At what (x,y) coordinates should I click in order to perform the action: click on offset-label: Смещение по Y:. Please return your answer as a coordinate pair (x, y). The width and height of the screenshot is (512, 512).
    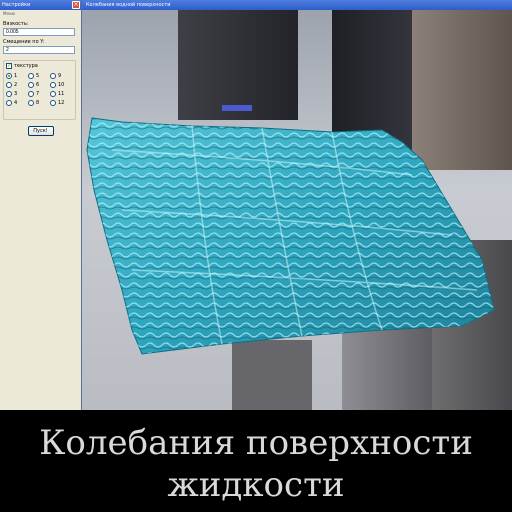
    Looking at the image, I should click on (24, 42).